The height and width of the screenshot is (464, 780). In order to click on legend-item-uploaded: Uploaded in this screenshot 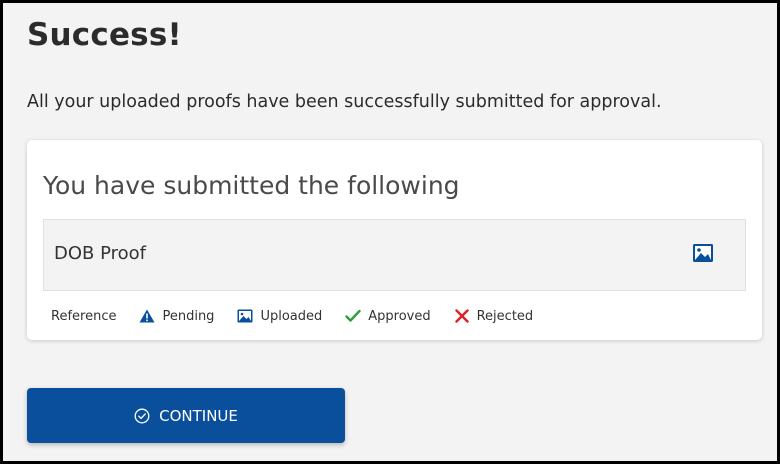, I will do `click(279, 316)`.